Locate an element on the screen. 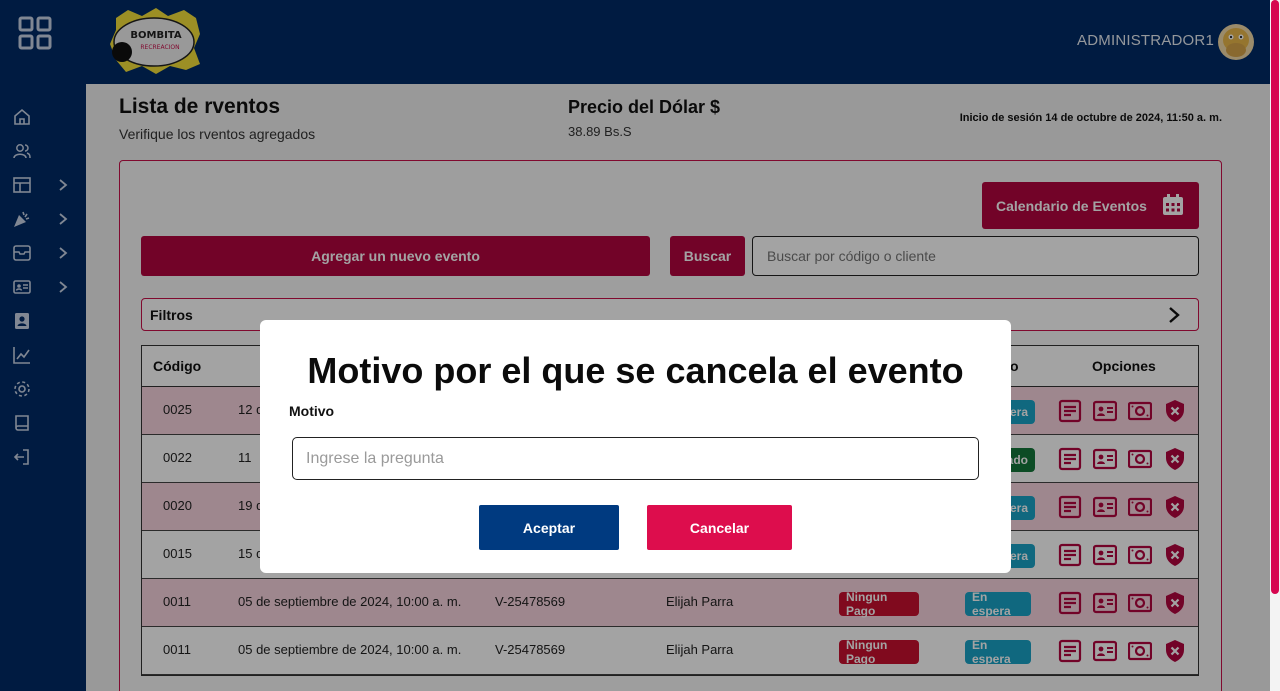  reason-label: Motivo is located at coordinates (312, 411).